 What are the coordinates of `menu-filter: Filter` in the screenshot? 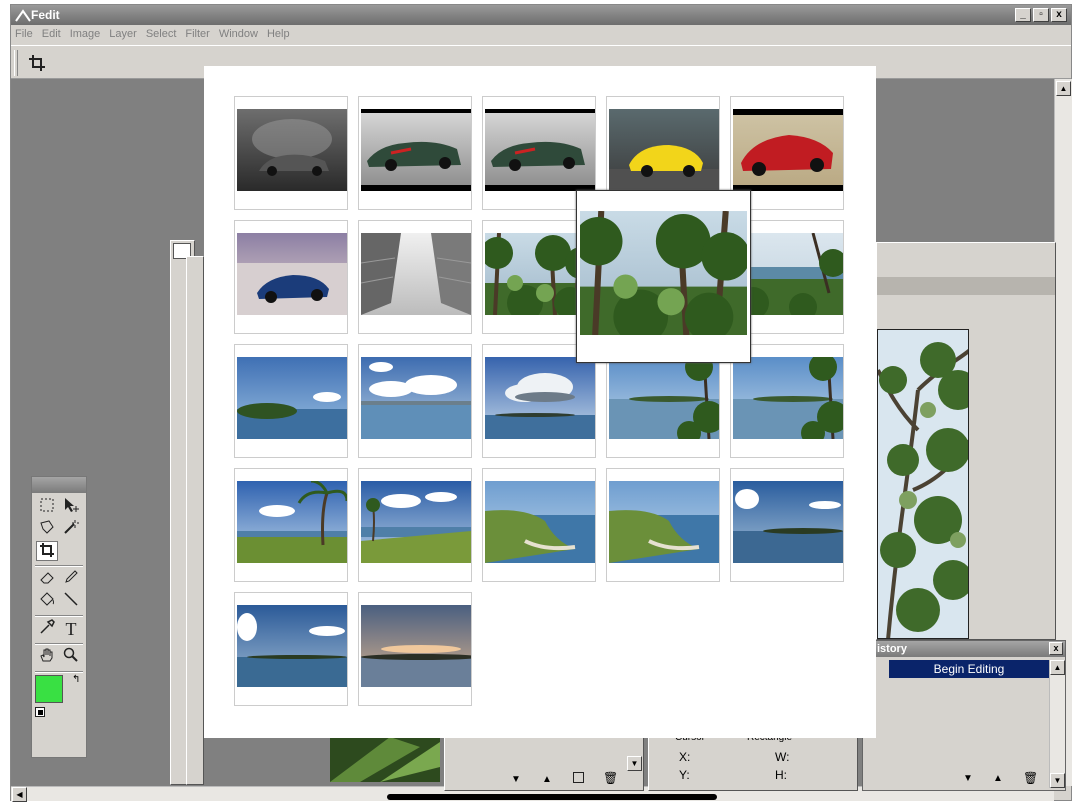 It's located at (197, 34).